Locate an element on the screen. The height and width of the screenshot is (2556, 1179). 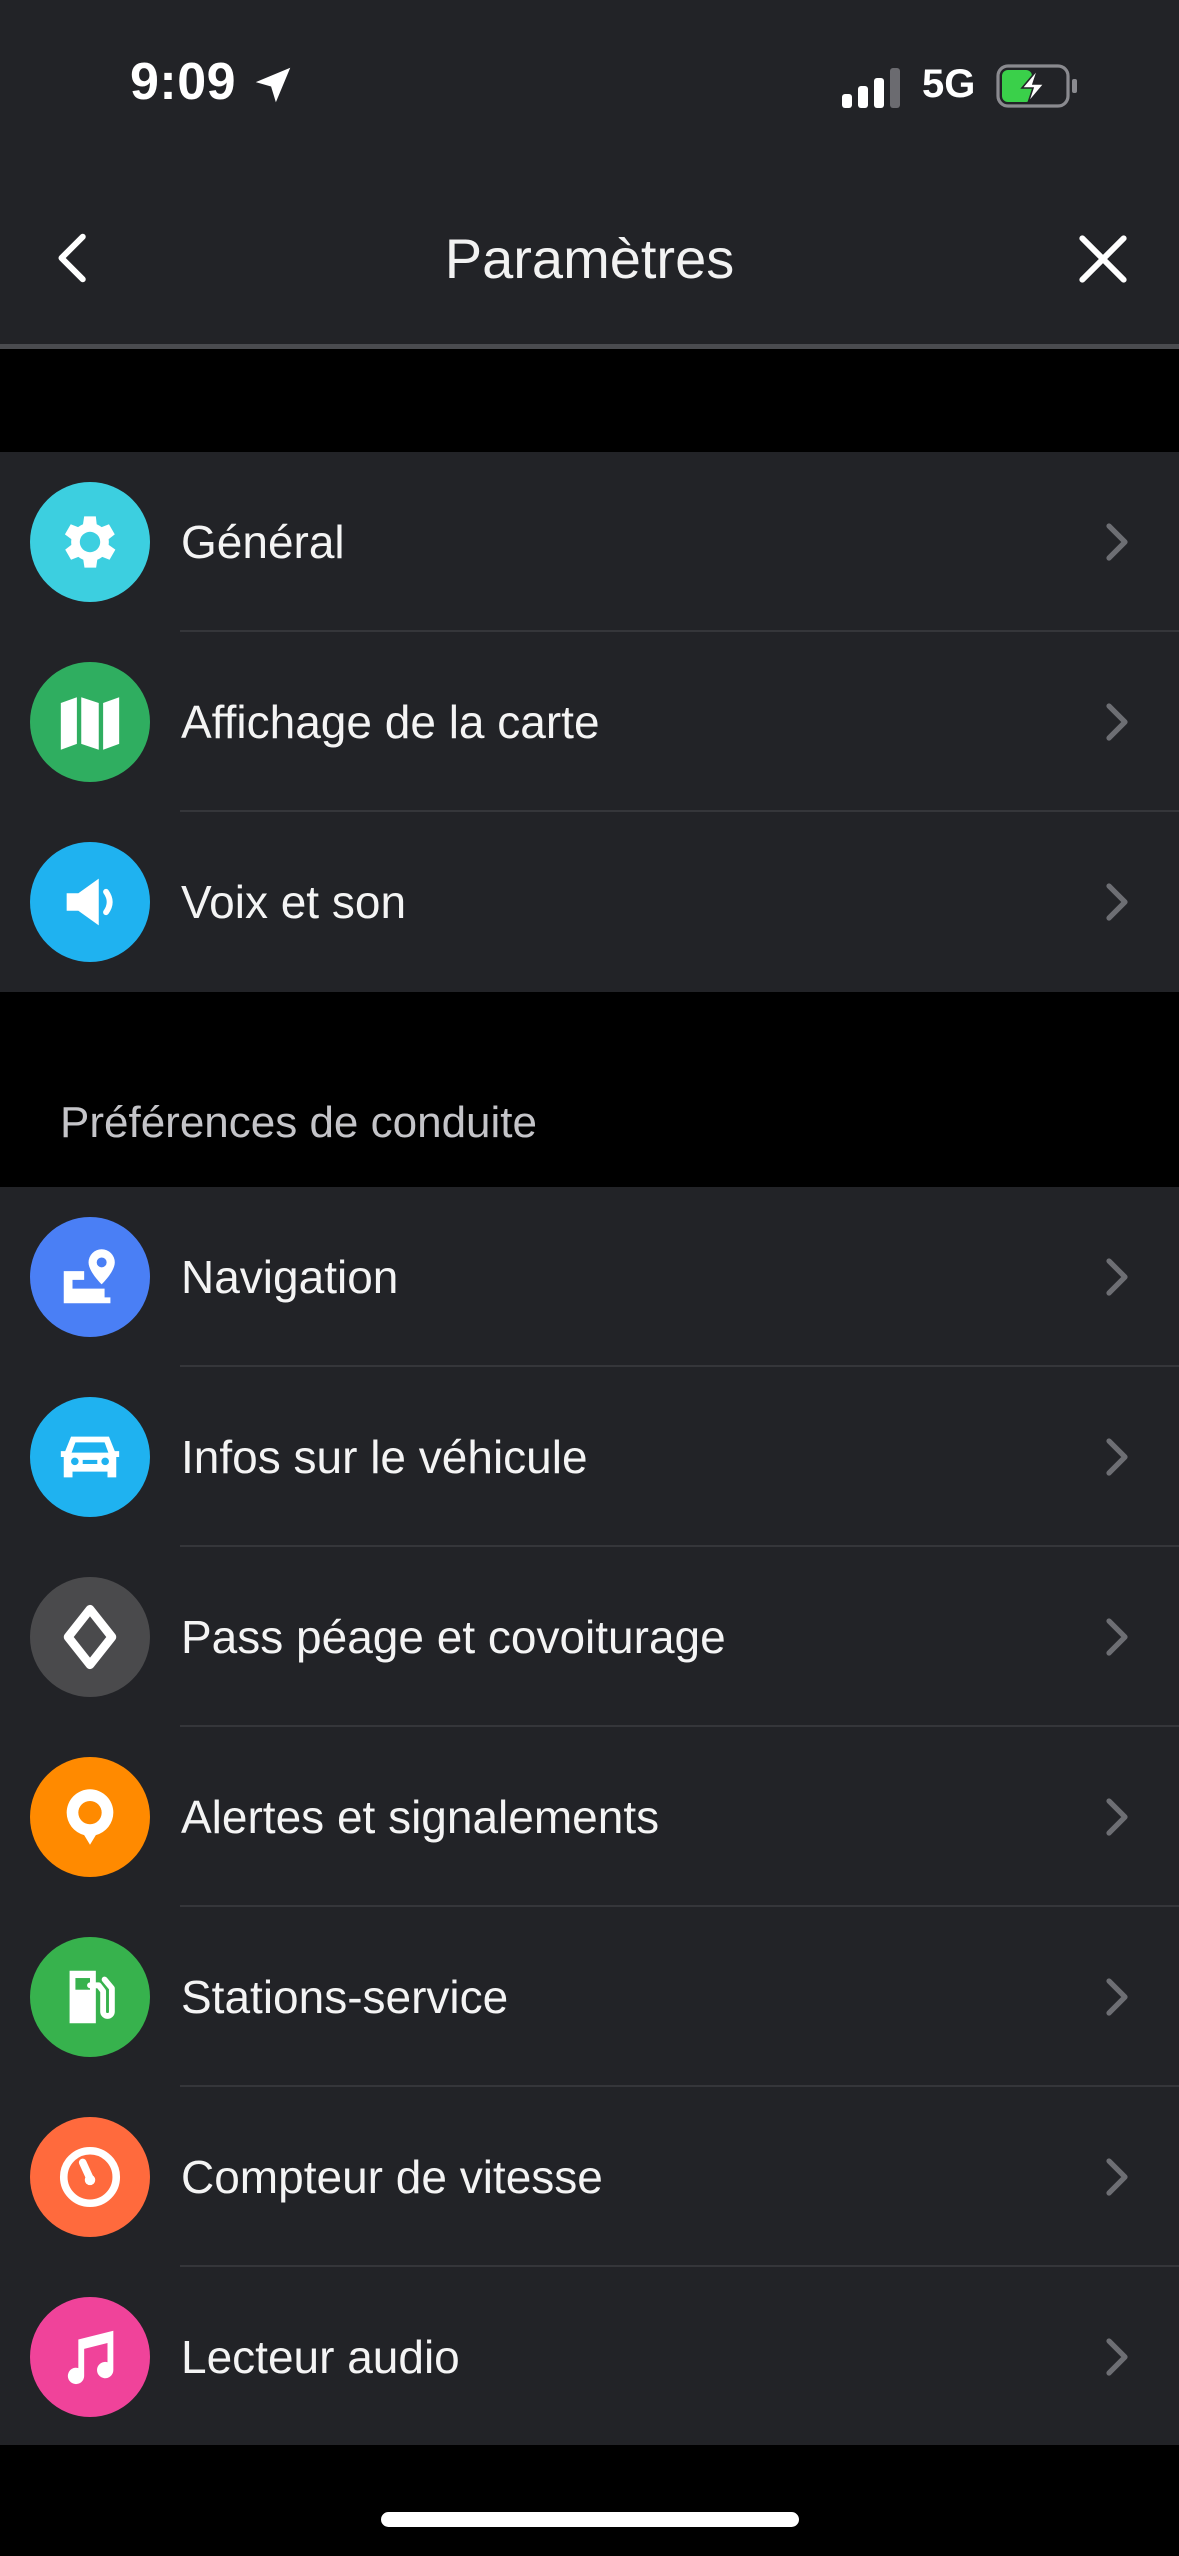
network-type: 5G is located at coordinates (949, 84).